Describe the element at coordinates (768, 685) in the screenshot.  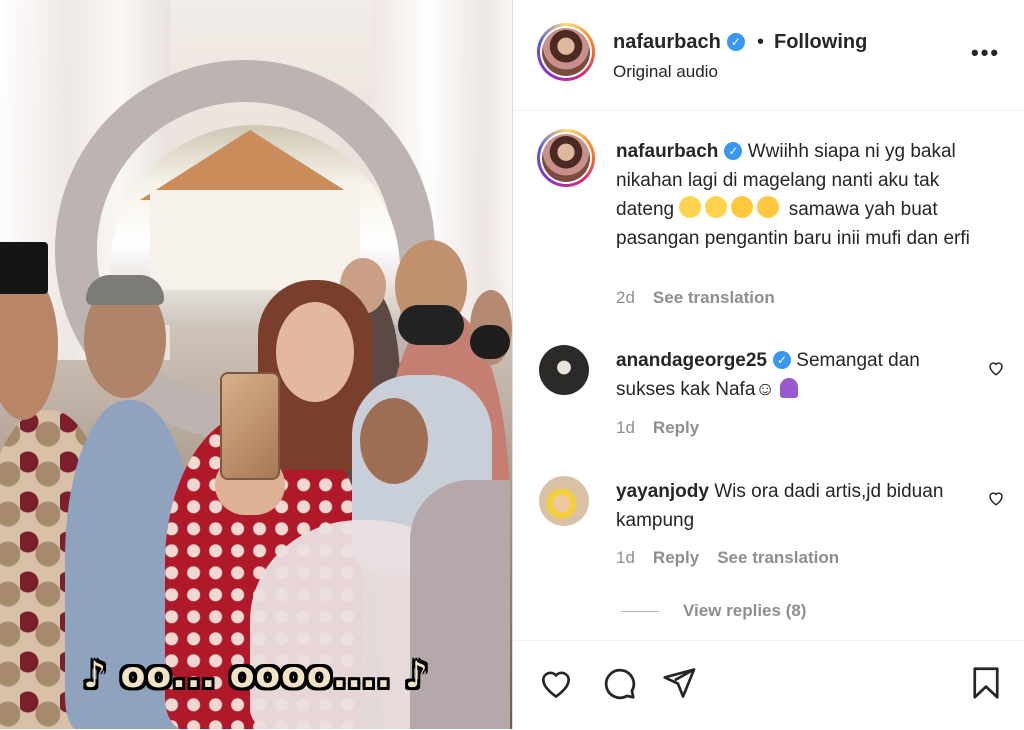
I see `action-bar` at that location.